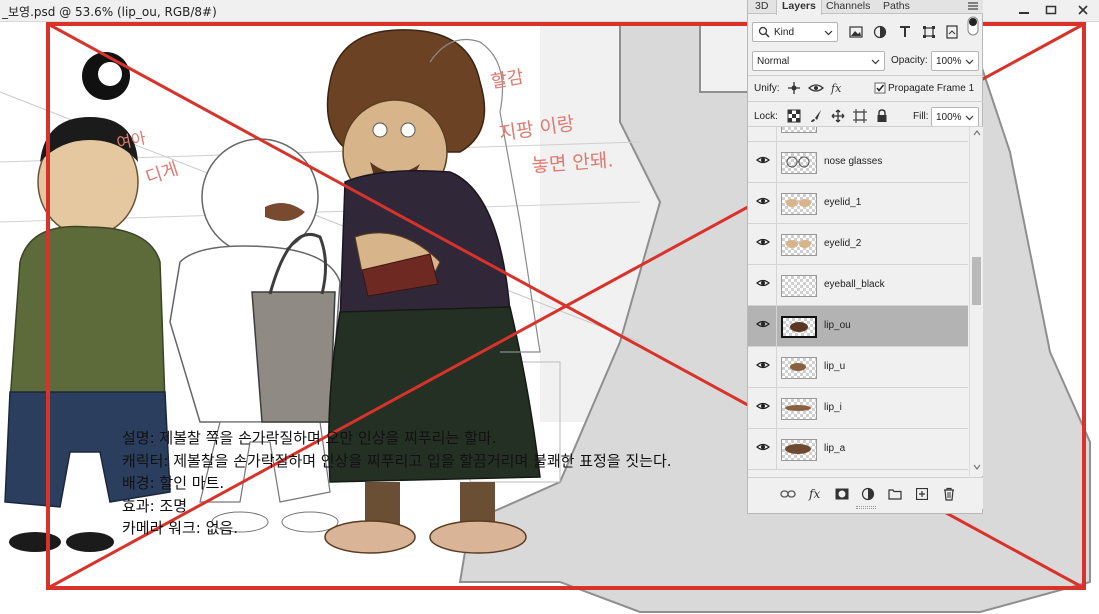  Describe the element at coordinates (1024, 10) in the screenshot. I see `minimize-button` at that location.